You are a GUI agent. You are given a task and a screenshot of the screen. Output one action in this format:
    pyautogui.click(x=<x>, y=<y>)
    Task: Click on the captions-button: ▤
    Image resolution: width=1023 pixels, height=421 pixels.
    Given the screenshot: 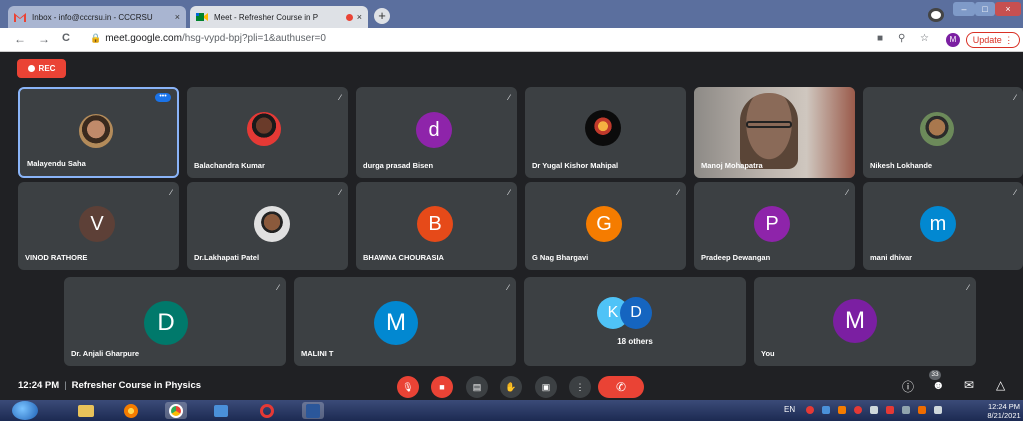 What is the action you would take?
    pyautogui.click(x=477, y=387)
    